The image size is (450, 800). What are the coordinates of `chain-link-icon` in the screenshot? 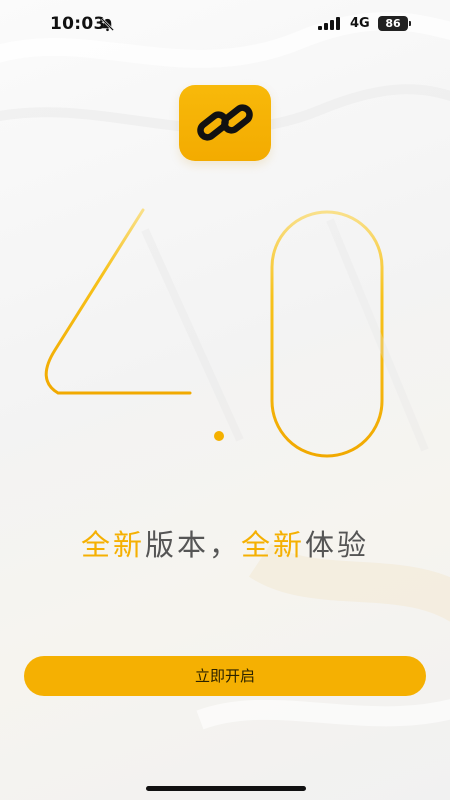 It's located at (225, 122).